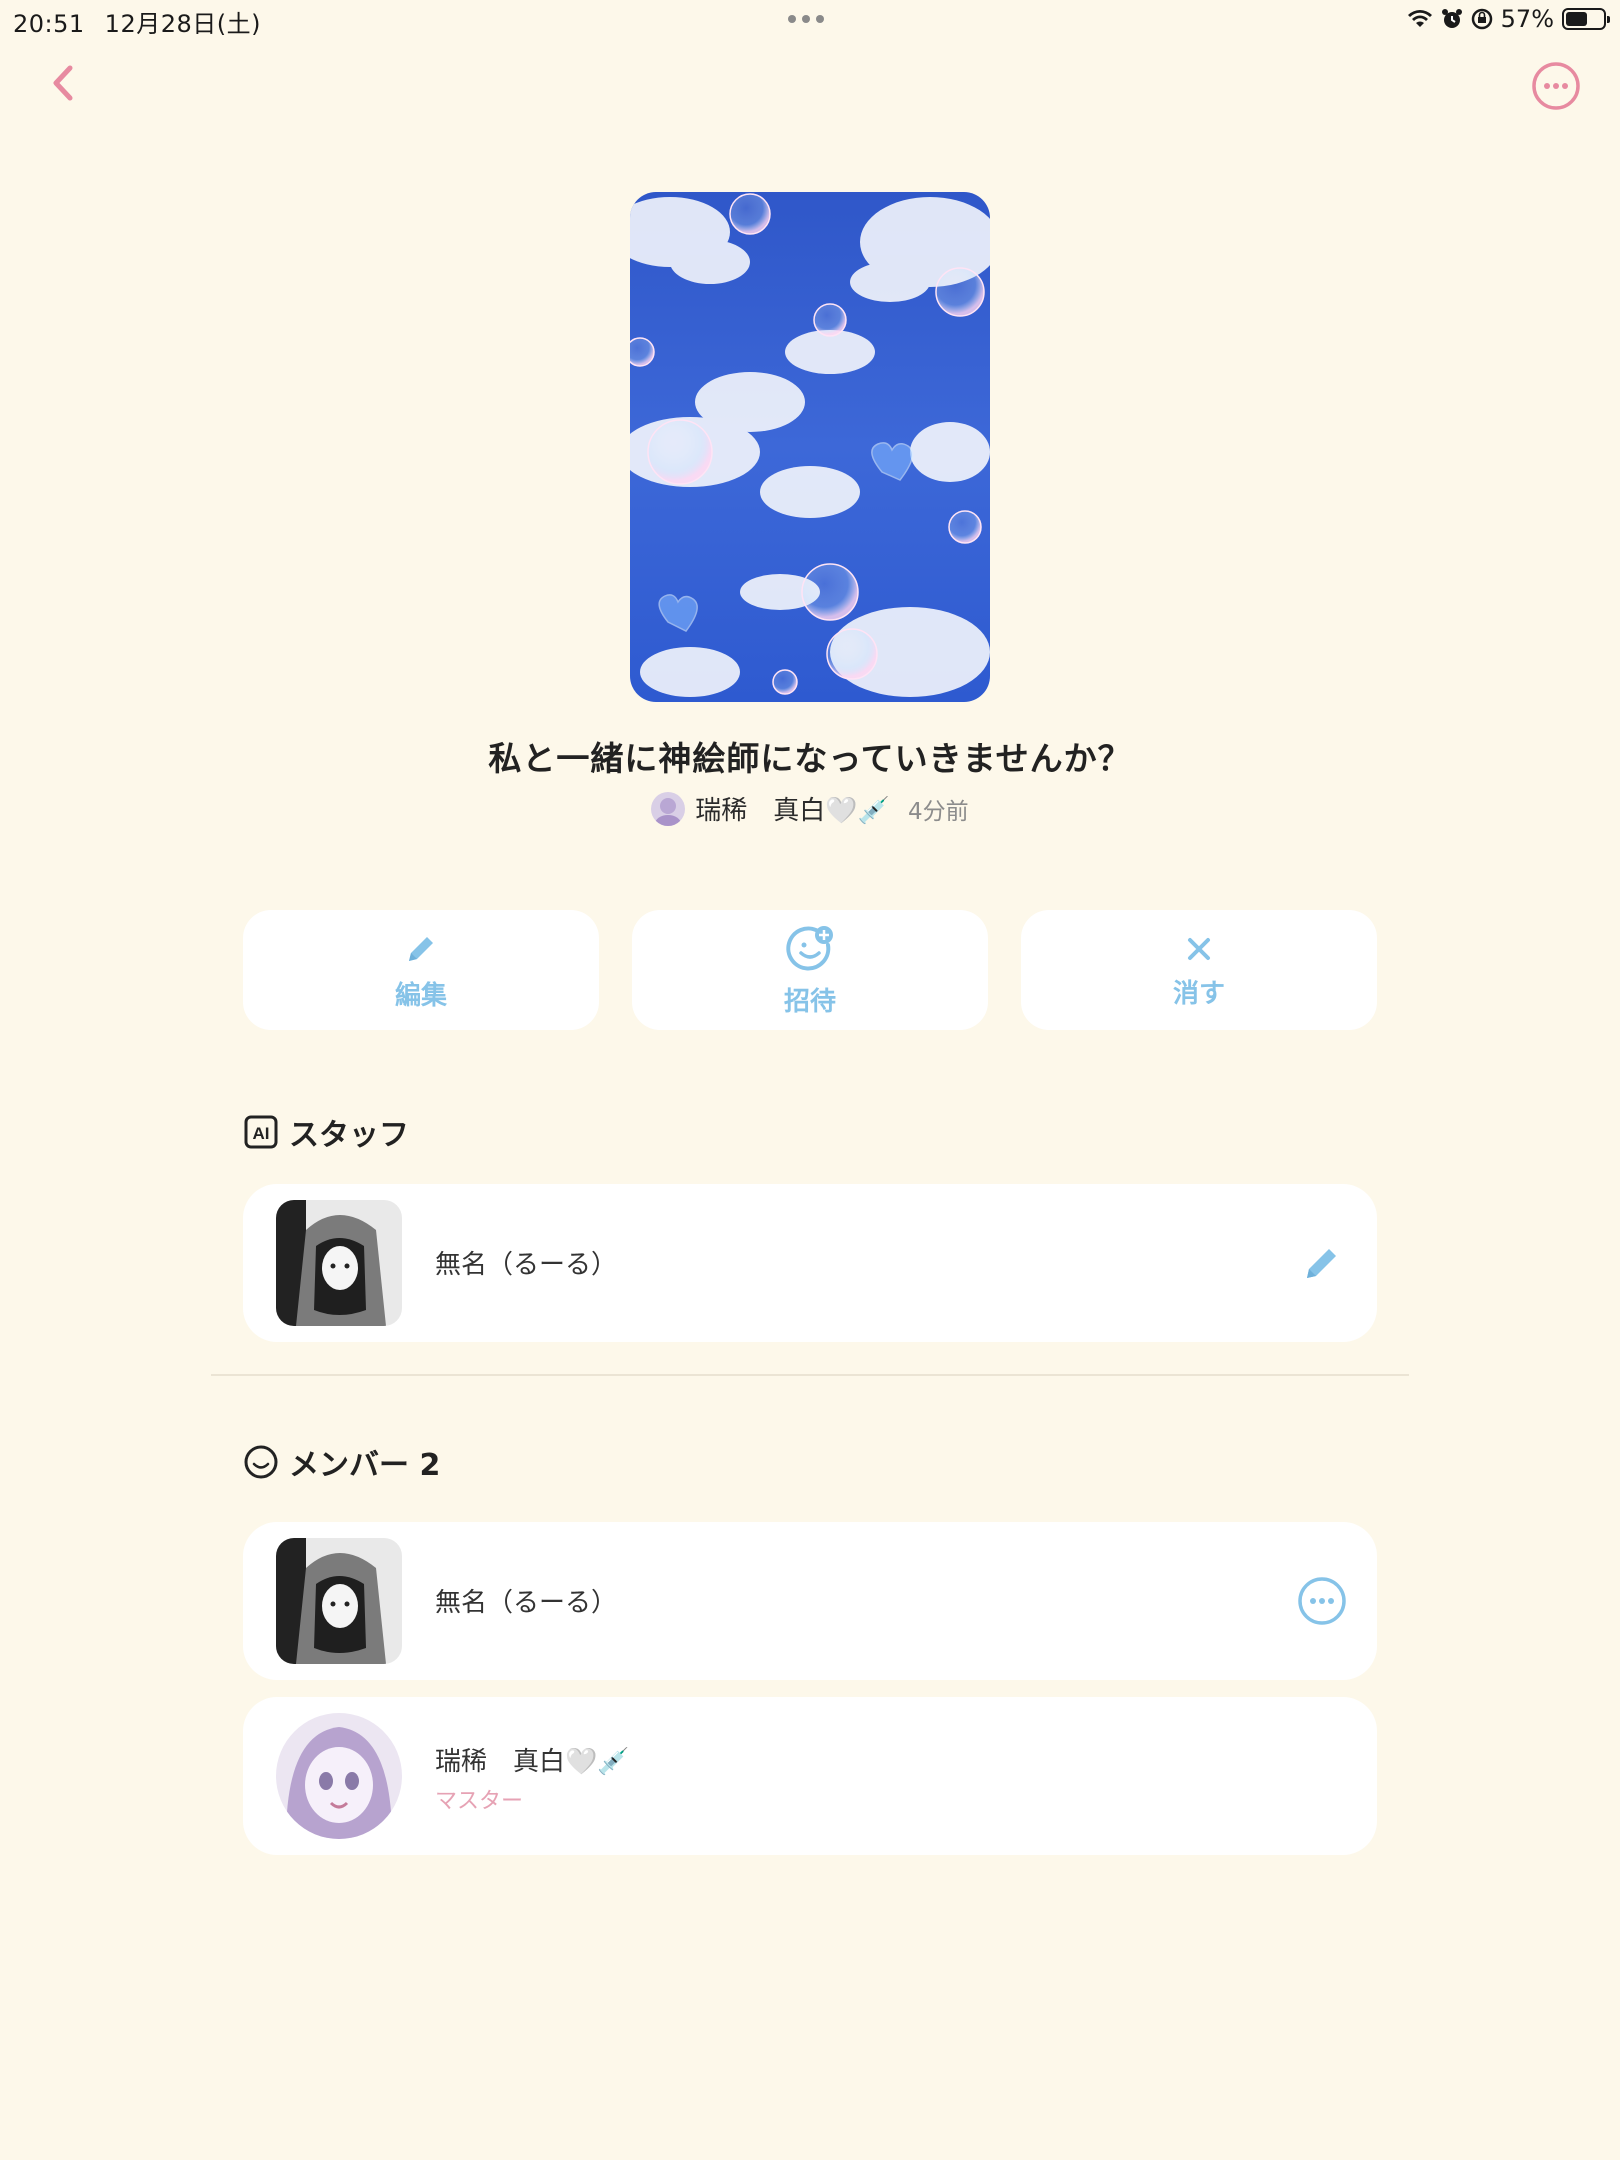 This screenshot has width=1620, height=2160. I want to click on action-bar: 編集 招待 消す, so click(810, 970).